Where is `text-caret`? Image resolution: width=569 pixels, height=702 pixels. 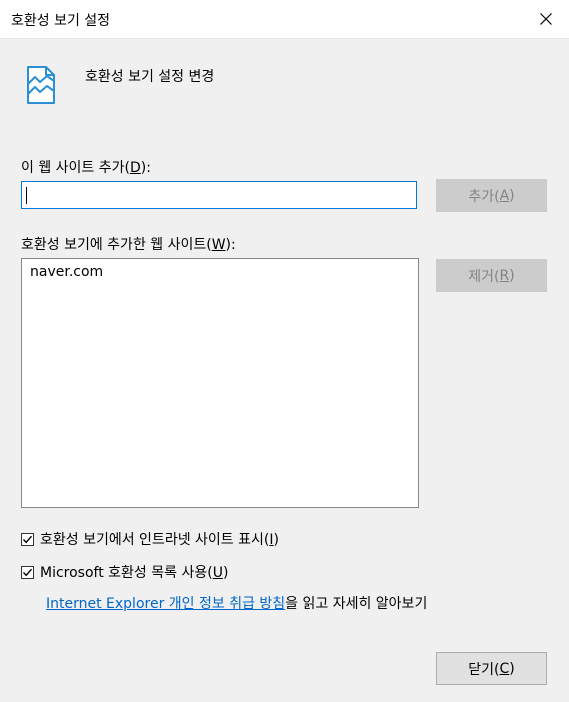 text-caret is located at coordinates (26, 195).